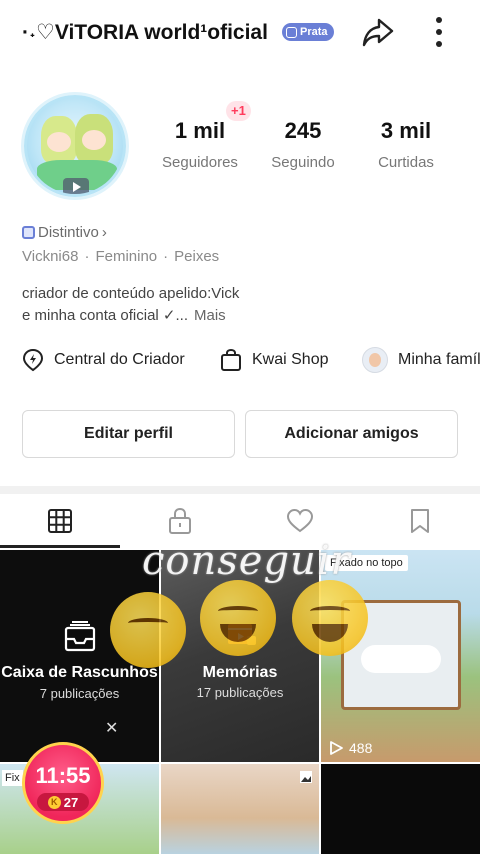 Image resolution: width=480 pixels, height=854 pixels. Describe the element at coordinates (406, 144) in the screenshot. I see `stat-likes: 3 mil Curtidas` at that location.